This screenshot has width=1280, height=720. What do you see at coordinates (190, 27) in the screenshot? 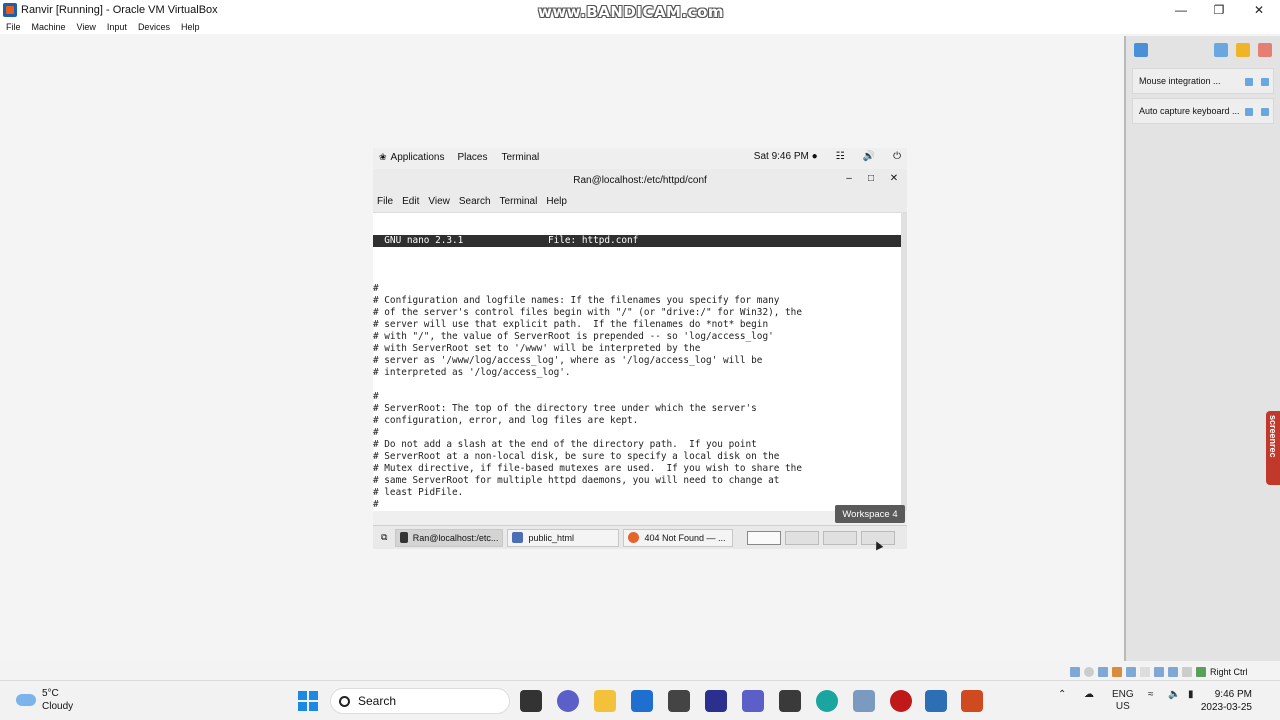
I see `menu-help: Help` at bounding box center [190, 27].